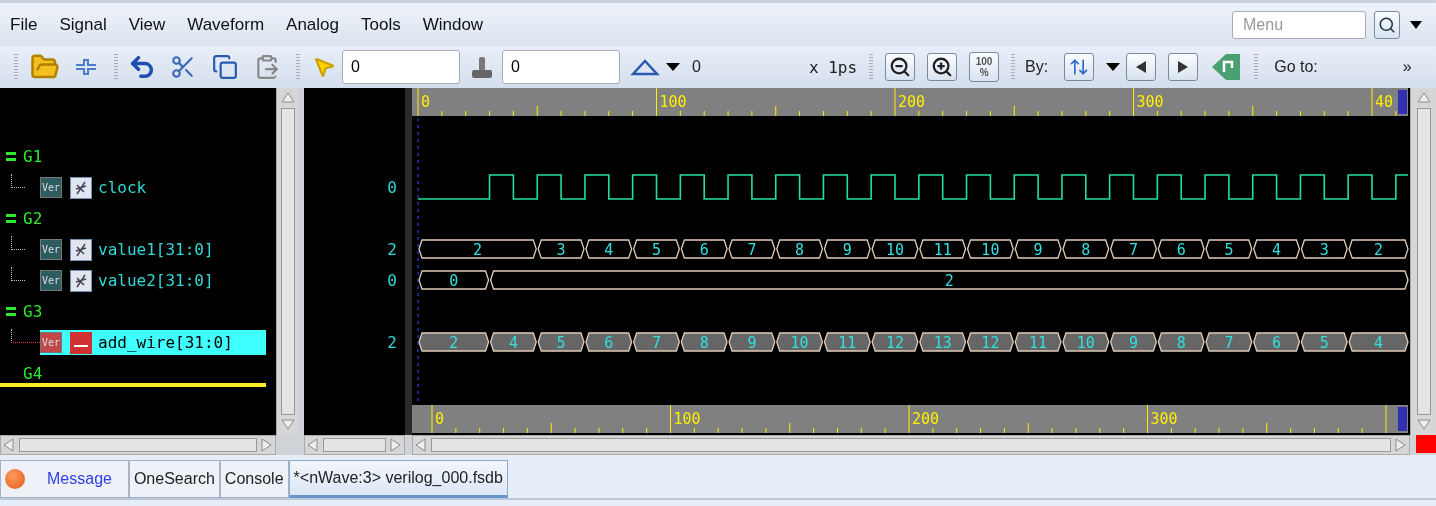  Describe the element at coordinates (1296, 67) in the screenshot. I see `goto-label: Go to:` at that location.